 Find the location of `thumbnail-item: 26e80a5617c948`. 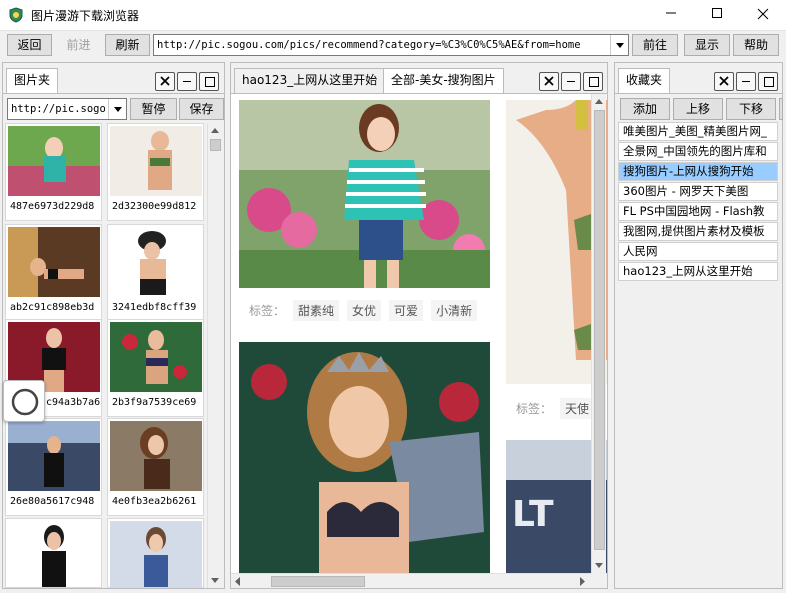

thumbnail-item: 26e80a5617c948 is located at coordinates (53, 467).